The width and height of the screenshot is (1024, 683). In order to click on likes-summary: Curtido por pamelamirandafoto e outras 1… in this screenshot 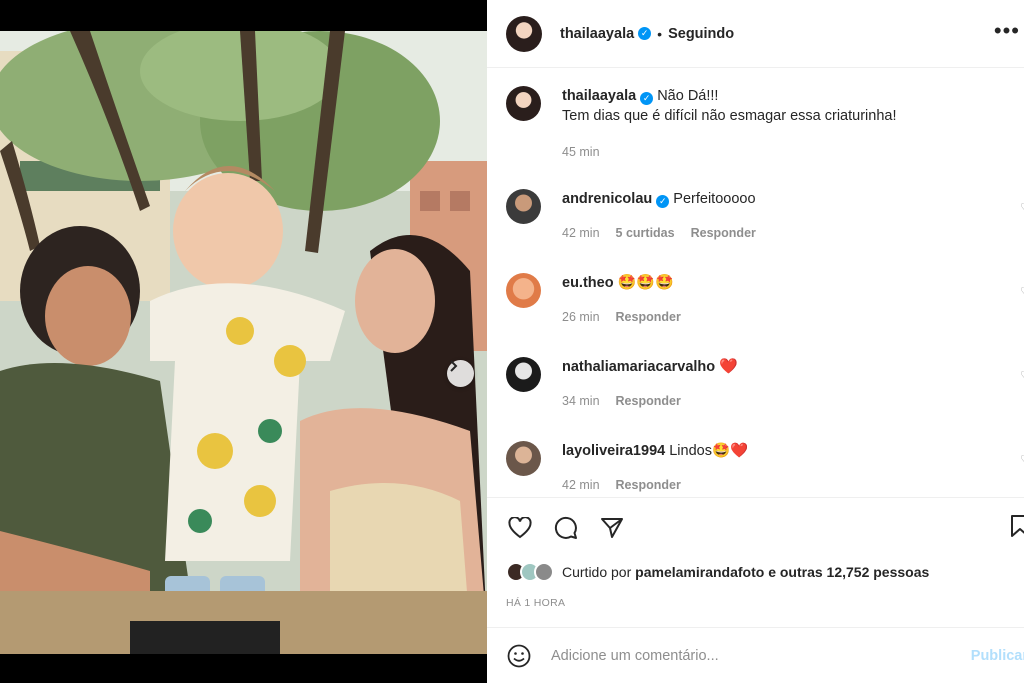, I will do `click(717, 572)`.